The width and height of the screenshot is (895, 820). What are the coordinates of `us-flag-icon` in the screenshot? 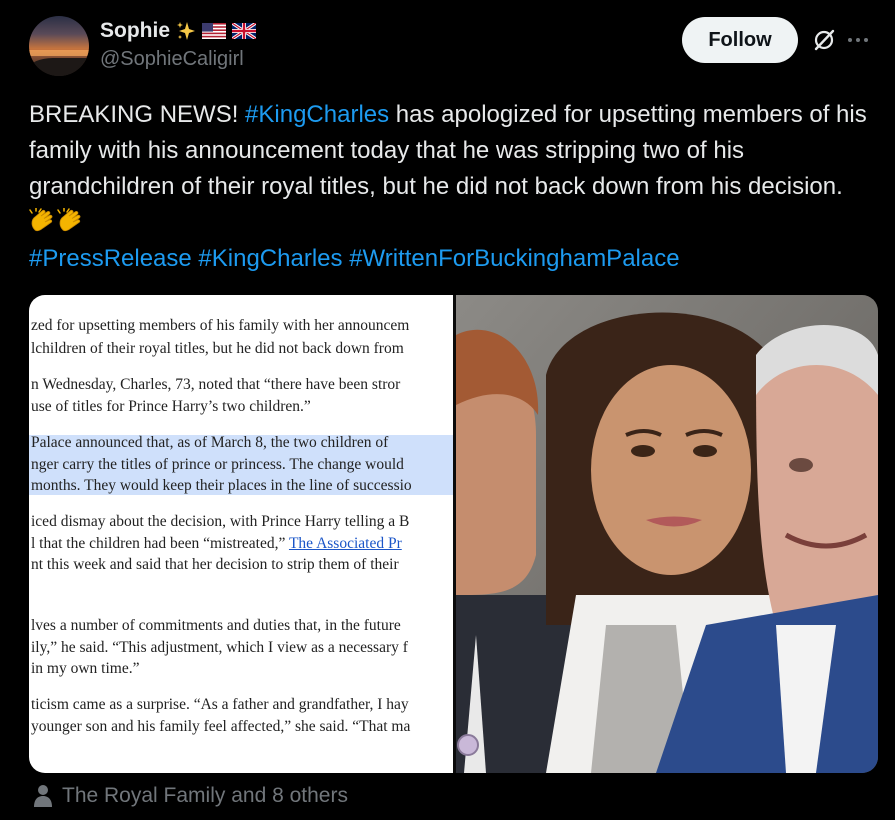 It's located at (214, 31).